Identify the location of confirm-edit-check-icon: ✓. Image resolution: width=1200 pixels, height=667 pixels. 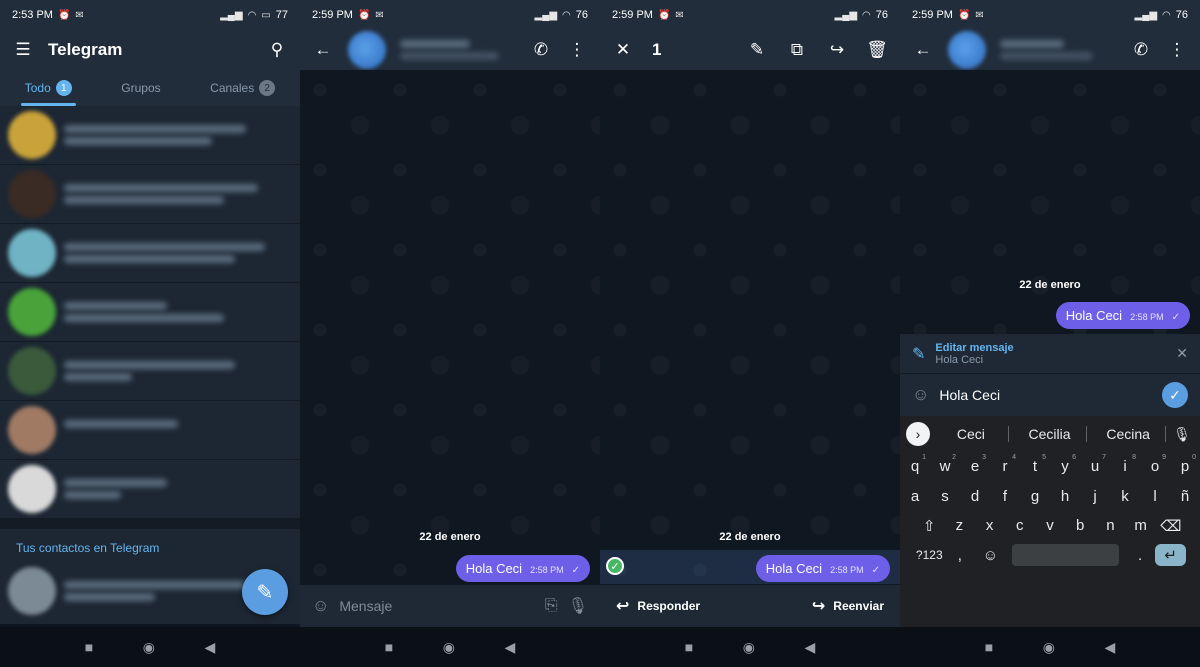
(1175, 395).